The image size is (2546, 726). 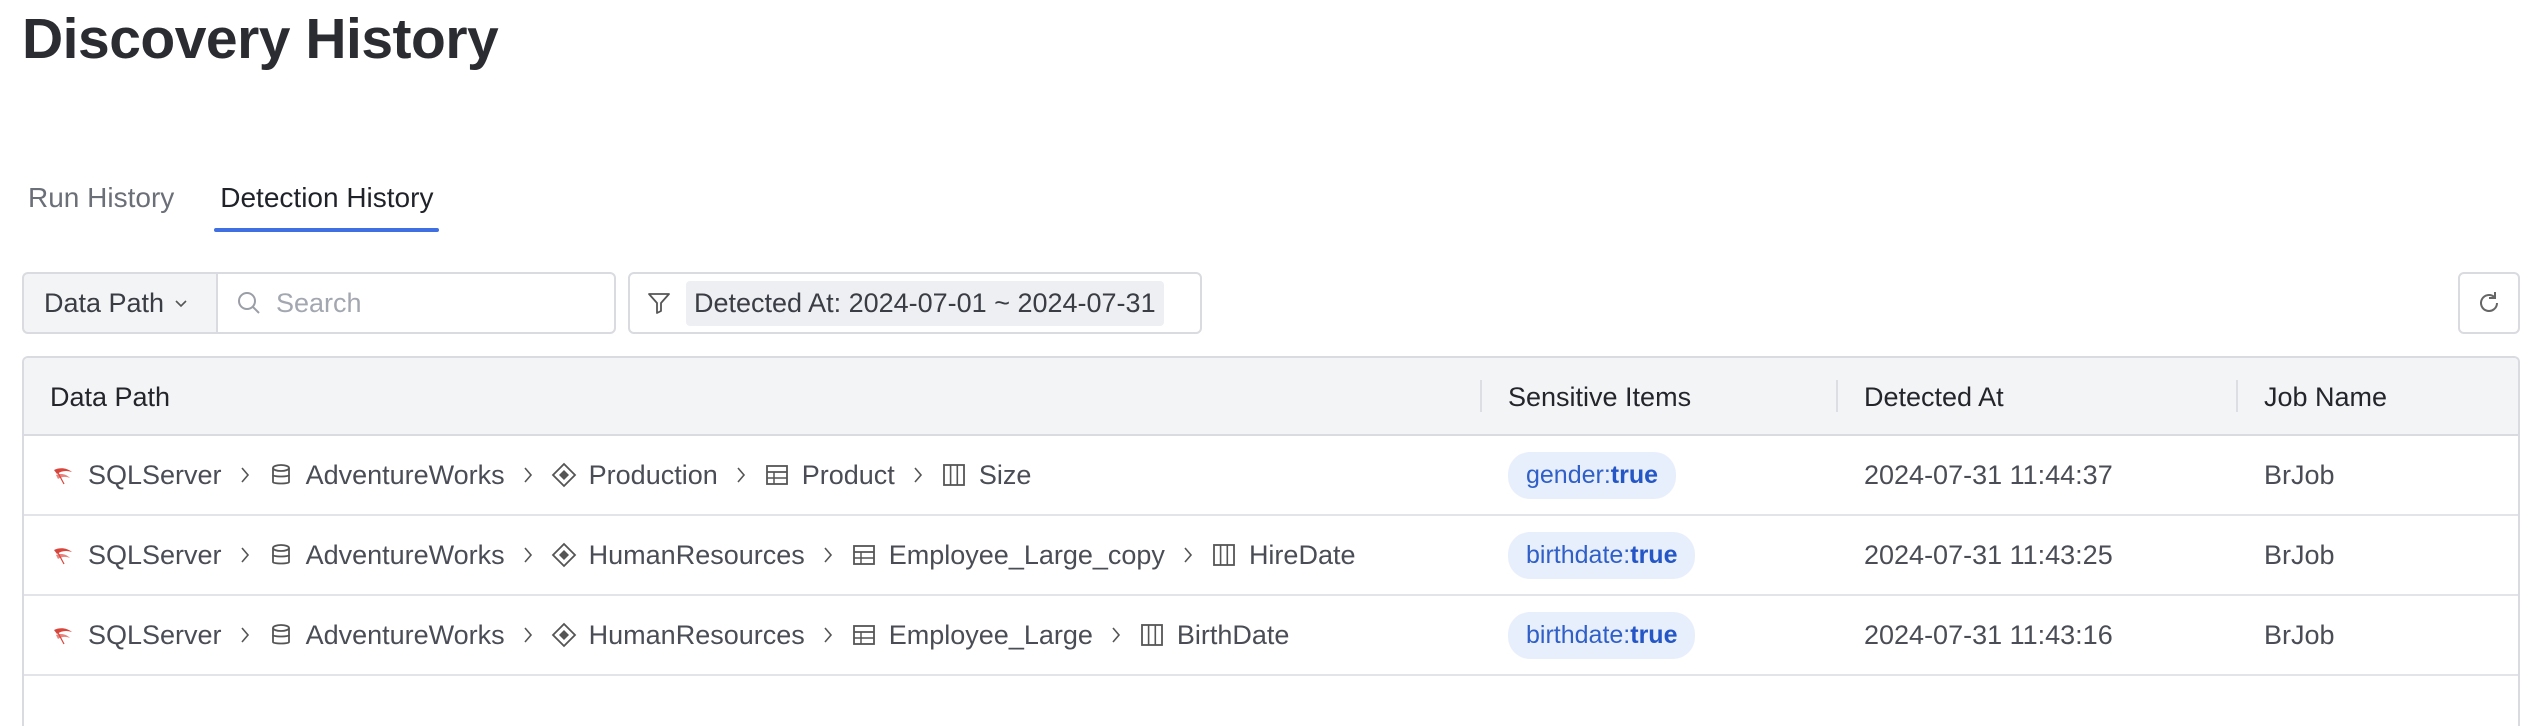 I want to click on search-field, so click(x=416, y=303).